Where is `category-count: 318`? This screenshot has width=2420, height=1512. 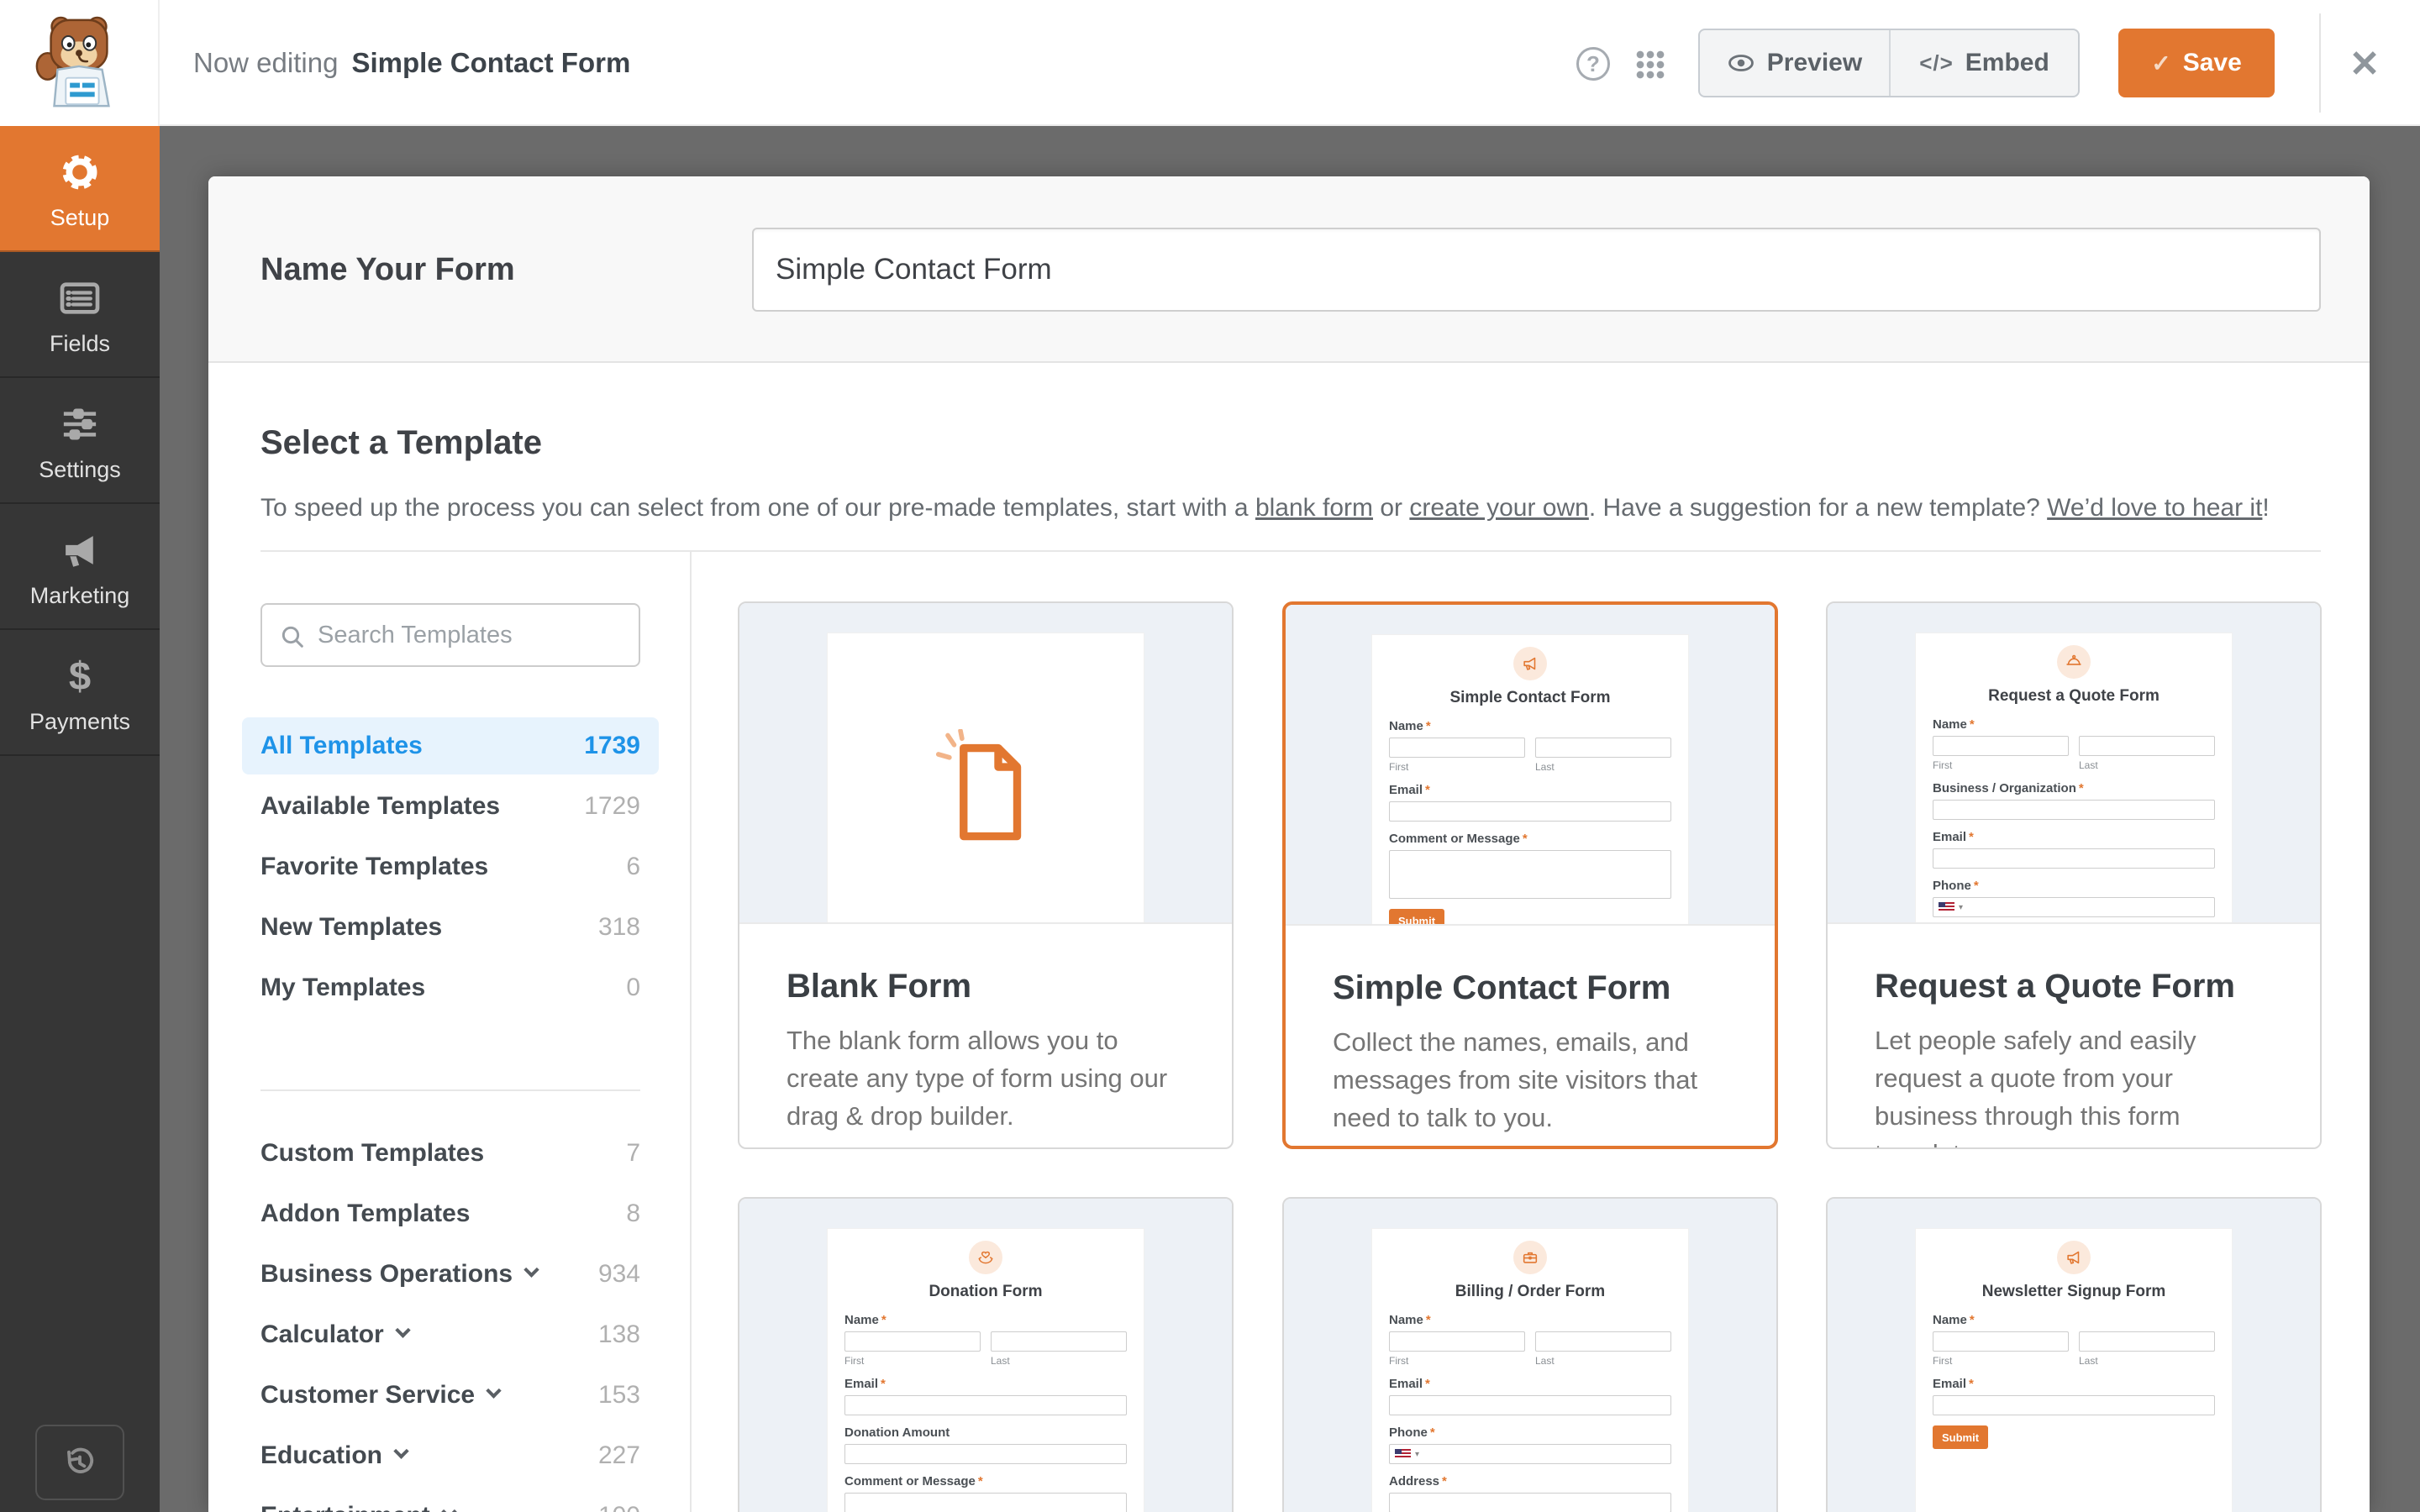 category-count: 318 is located at coordinates (618, 927).